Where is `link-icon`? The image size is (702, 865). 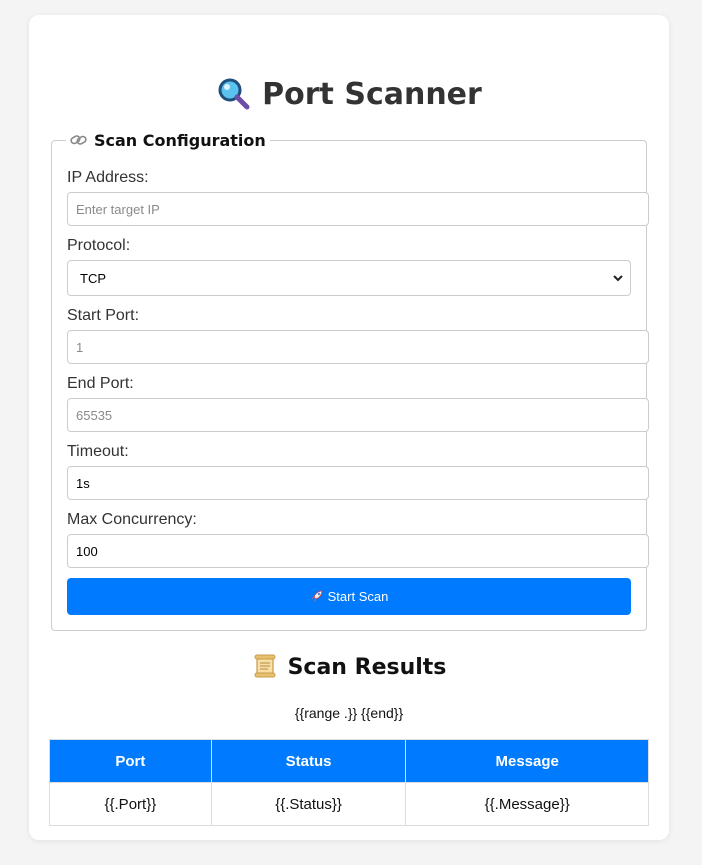 link-icon is located at coordinates (79, 139).